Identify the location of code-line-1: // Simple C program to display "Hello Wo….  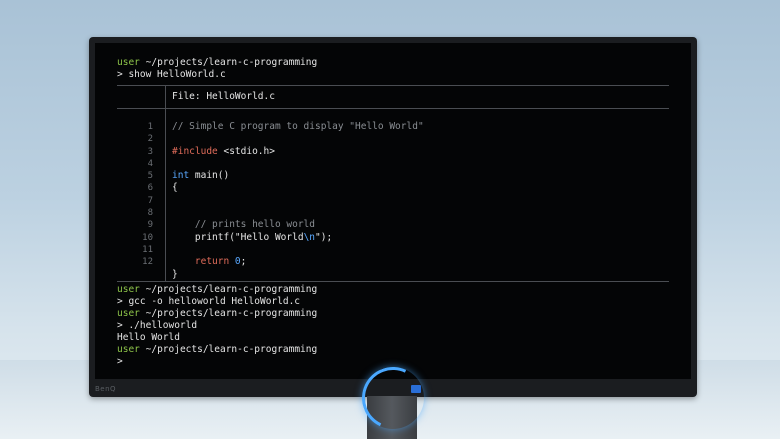
(298, 126).